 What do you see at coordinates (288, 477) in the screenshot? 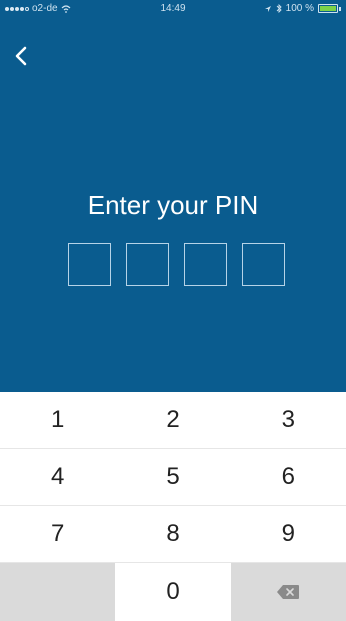
I see `key-6: 6` at bounding box center [288, 477].